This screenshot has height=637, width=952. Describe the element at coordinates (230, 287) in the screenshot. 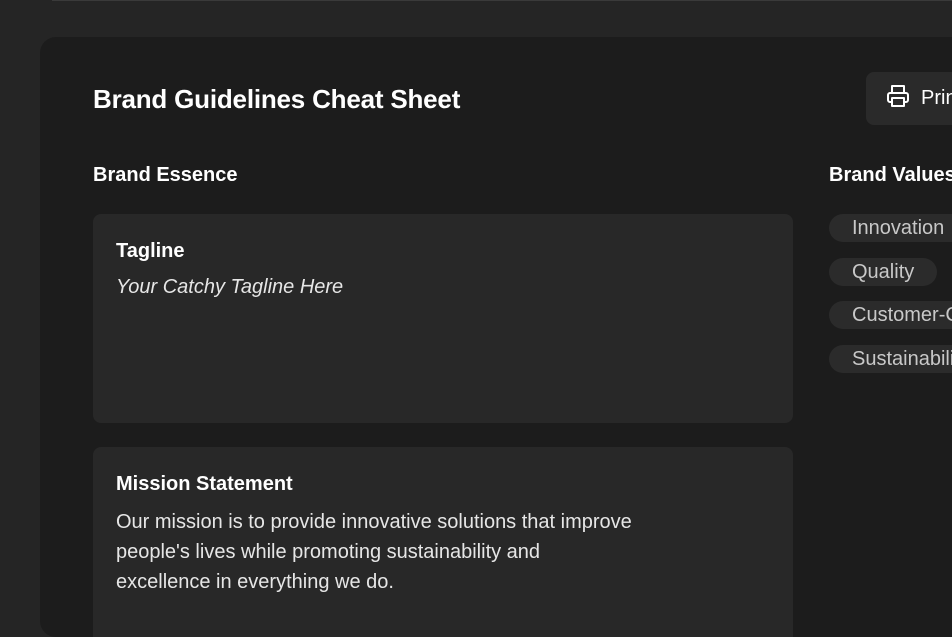

I see `tagline-text: Your Catchy Tagline Here` at that location.